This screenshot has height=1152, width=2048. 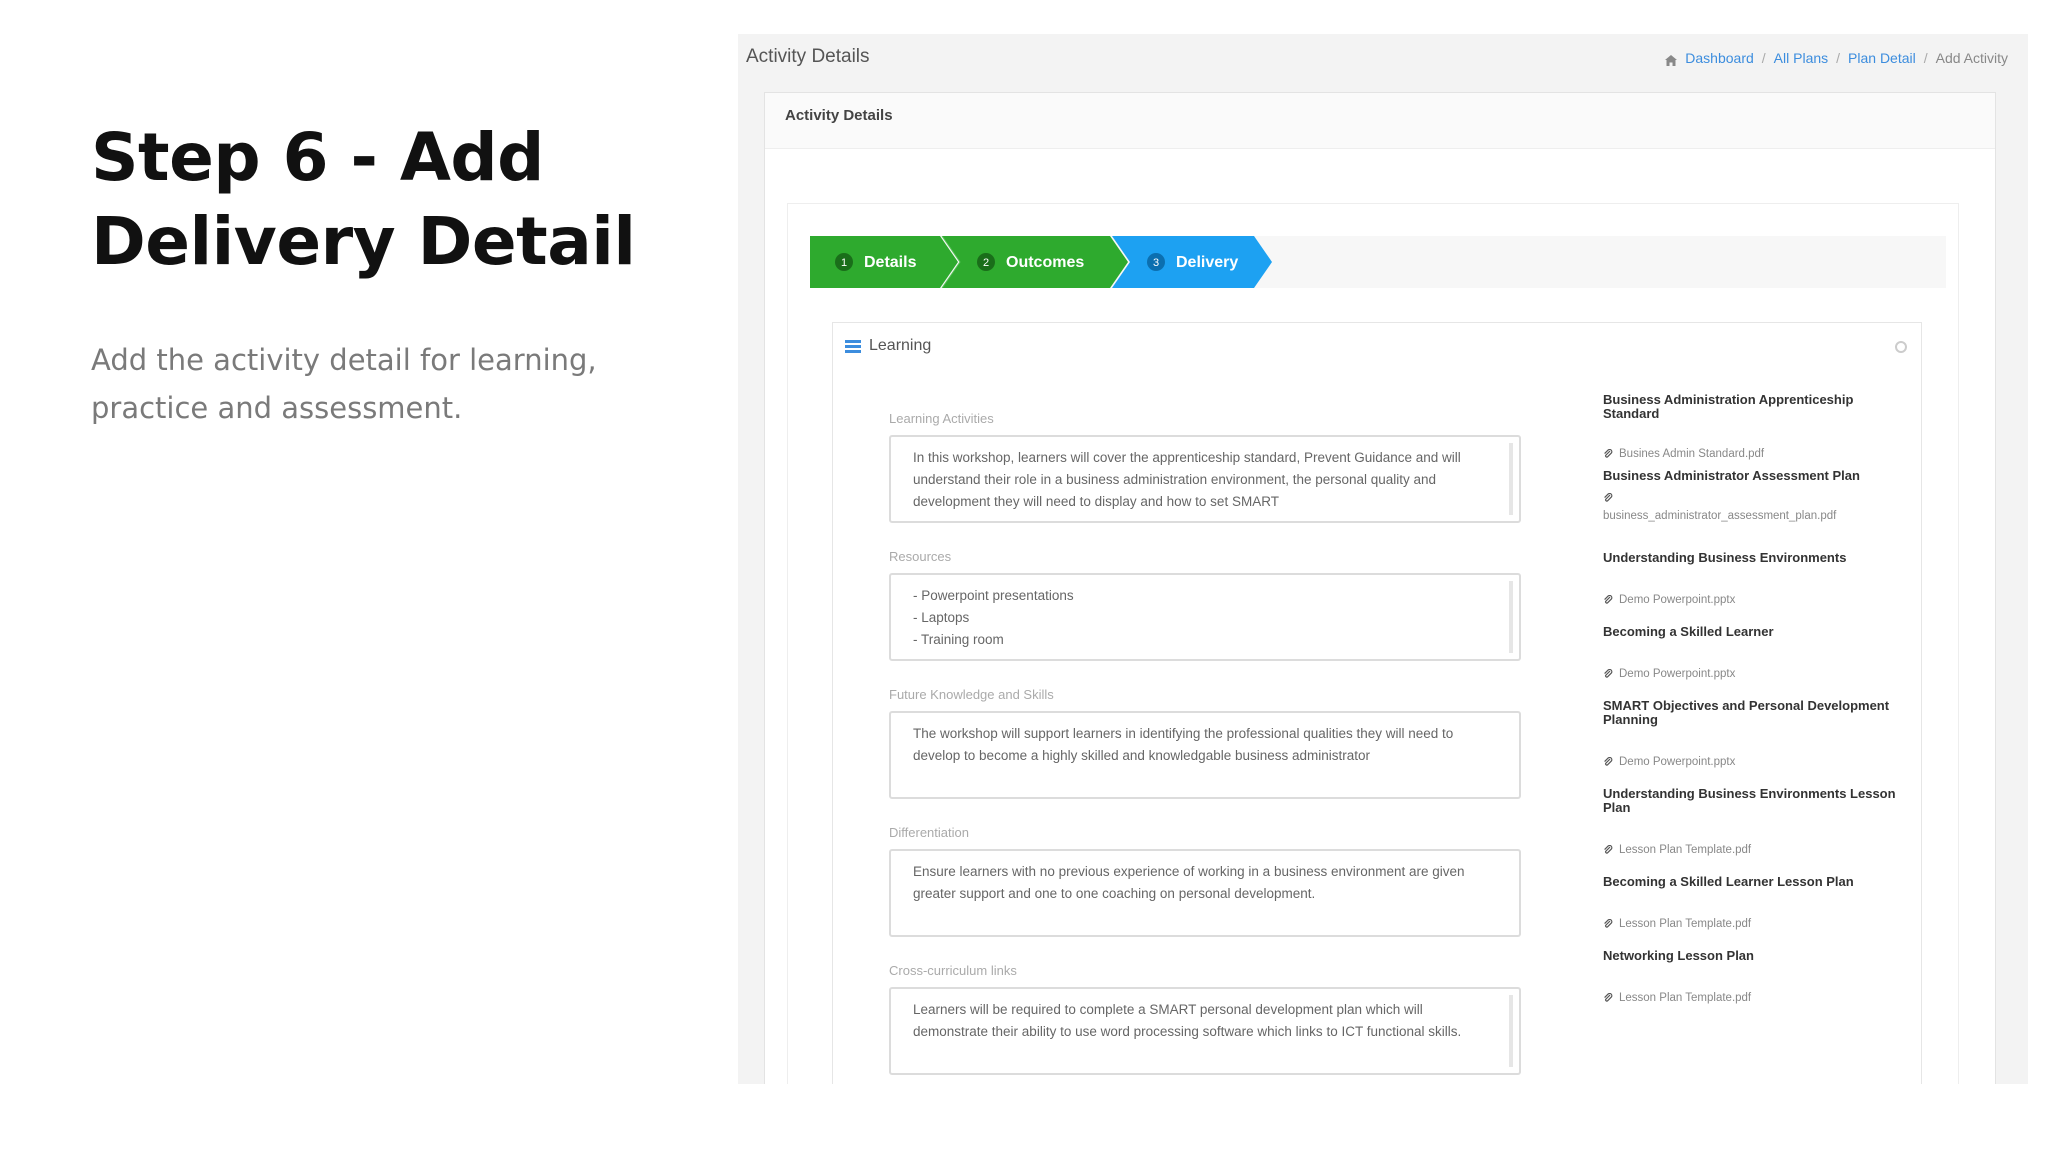 What do you see at coordinates (971, 694) in the screenshot?
I see `field-label-future-knowledge: Future Knowledge and Skills` at bounding box center [971, 694].